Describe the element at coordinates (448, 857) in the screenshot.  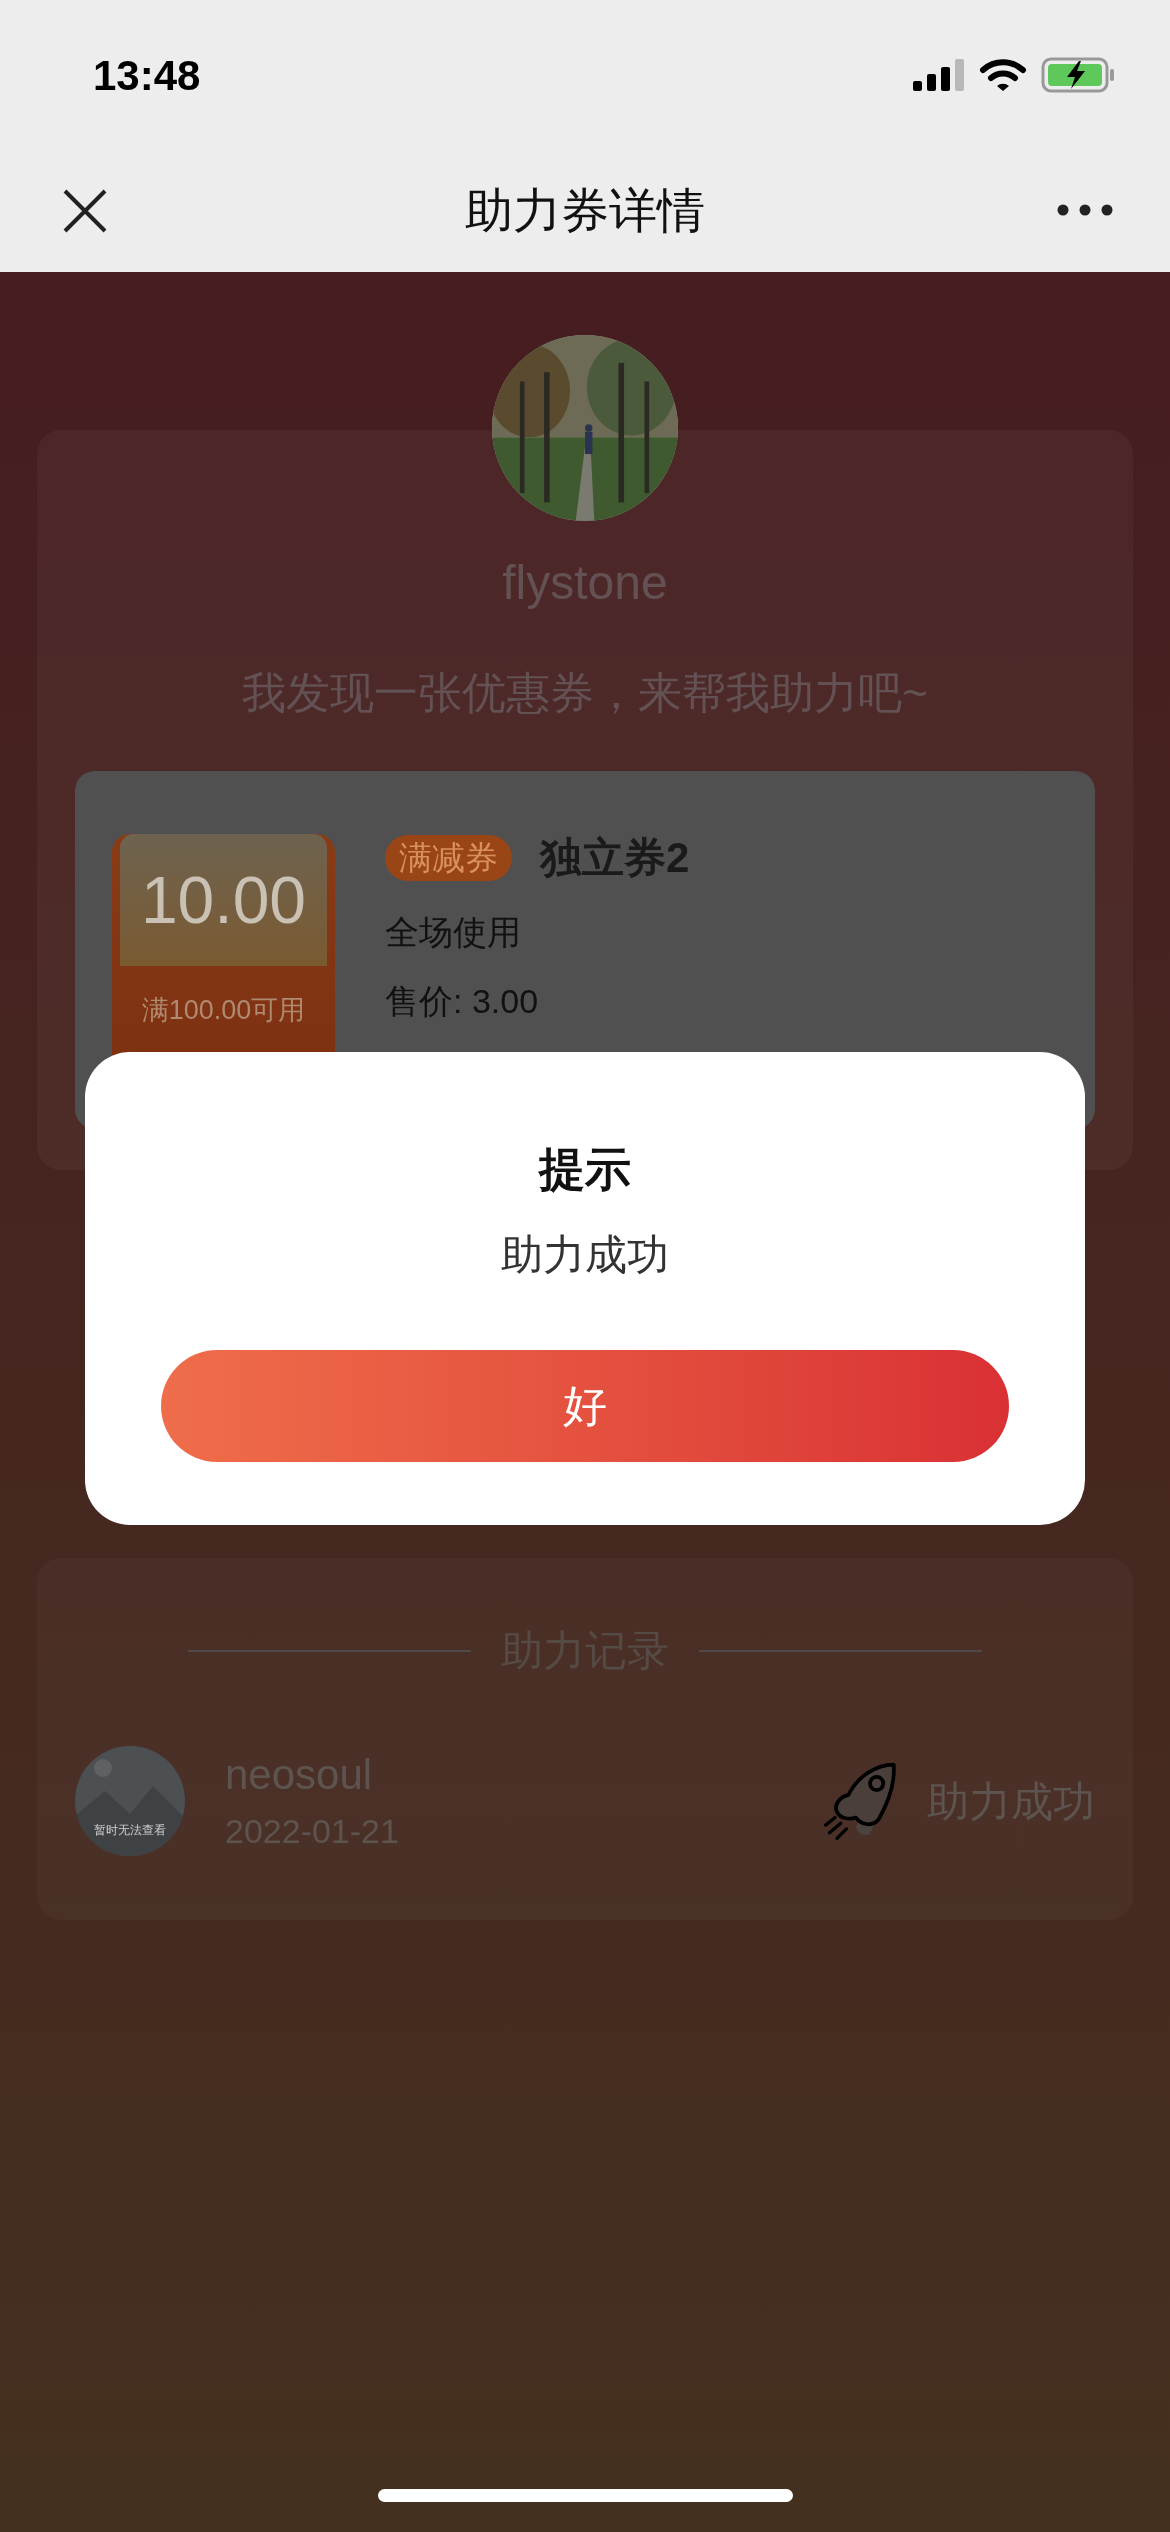
I see `coupon-tag: 满减券` at that location.